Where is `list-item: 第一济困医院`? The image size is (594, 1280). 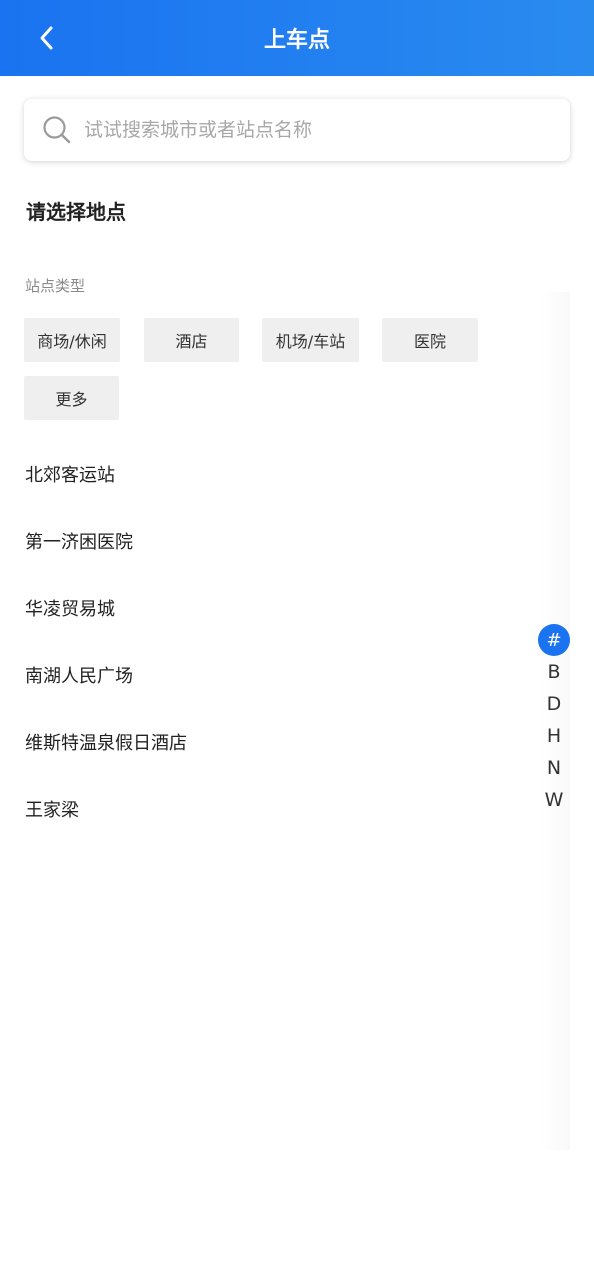 list-item: 第一济困医院 is located at coordinates (275, 540).